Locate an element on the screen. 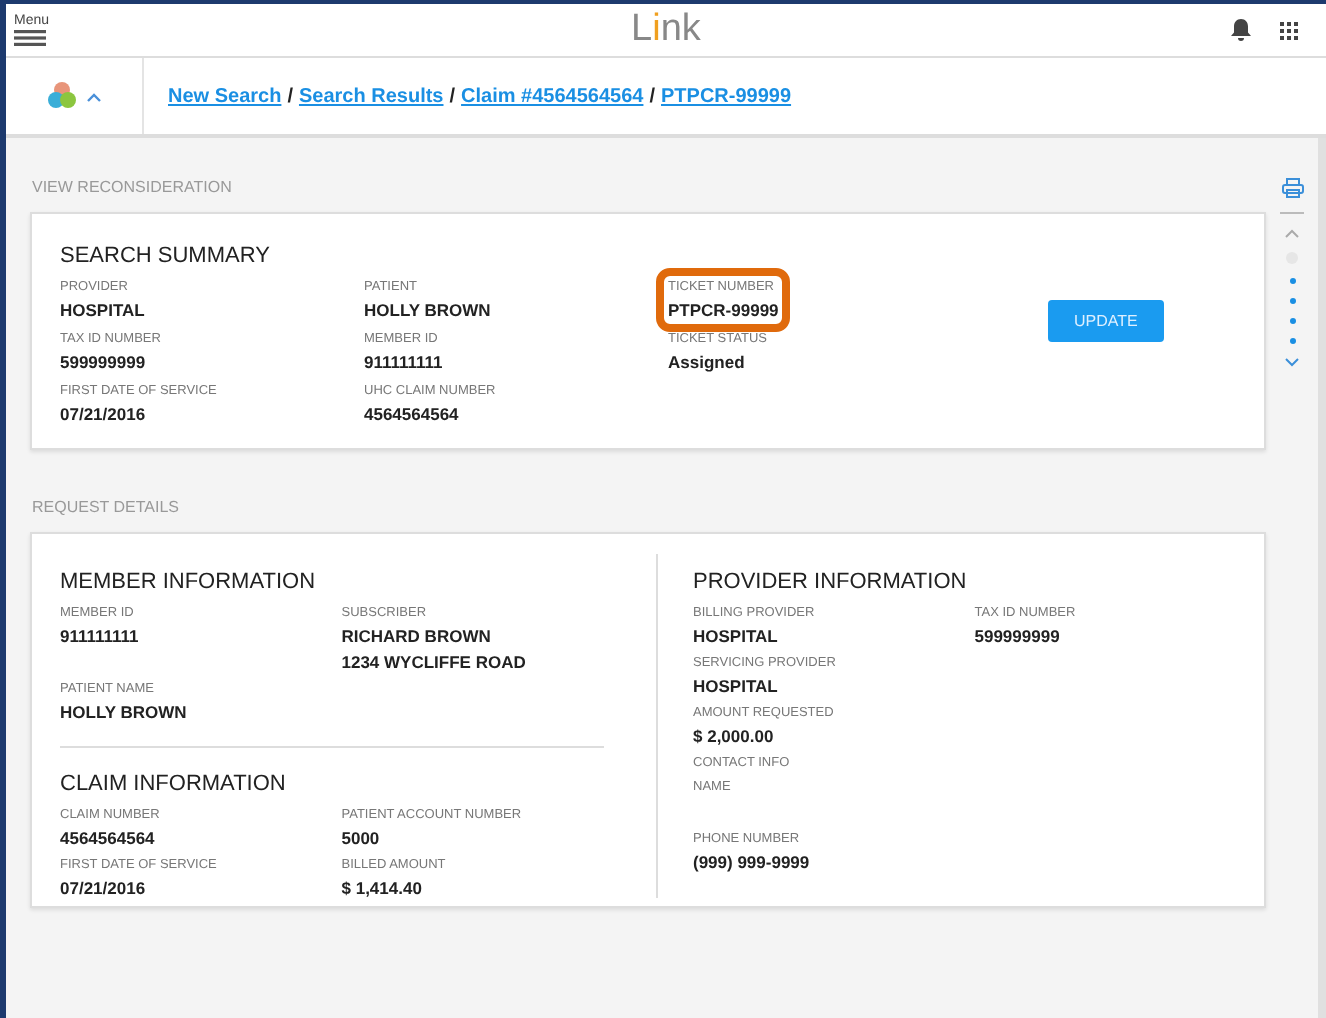 The height and width of the screenshot is (1018, 1326). field-value: RICHARD BROWN is located at coordinates (417, 636).